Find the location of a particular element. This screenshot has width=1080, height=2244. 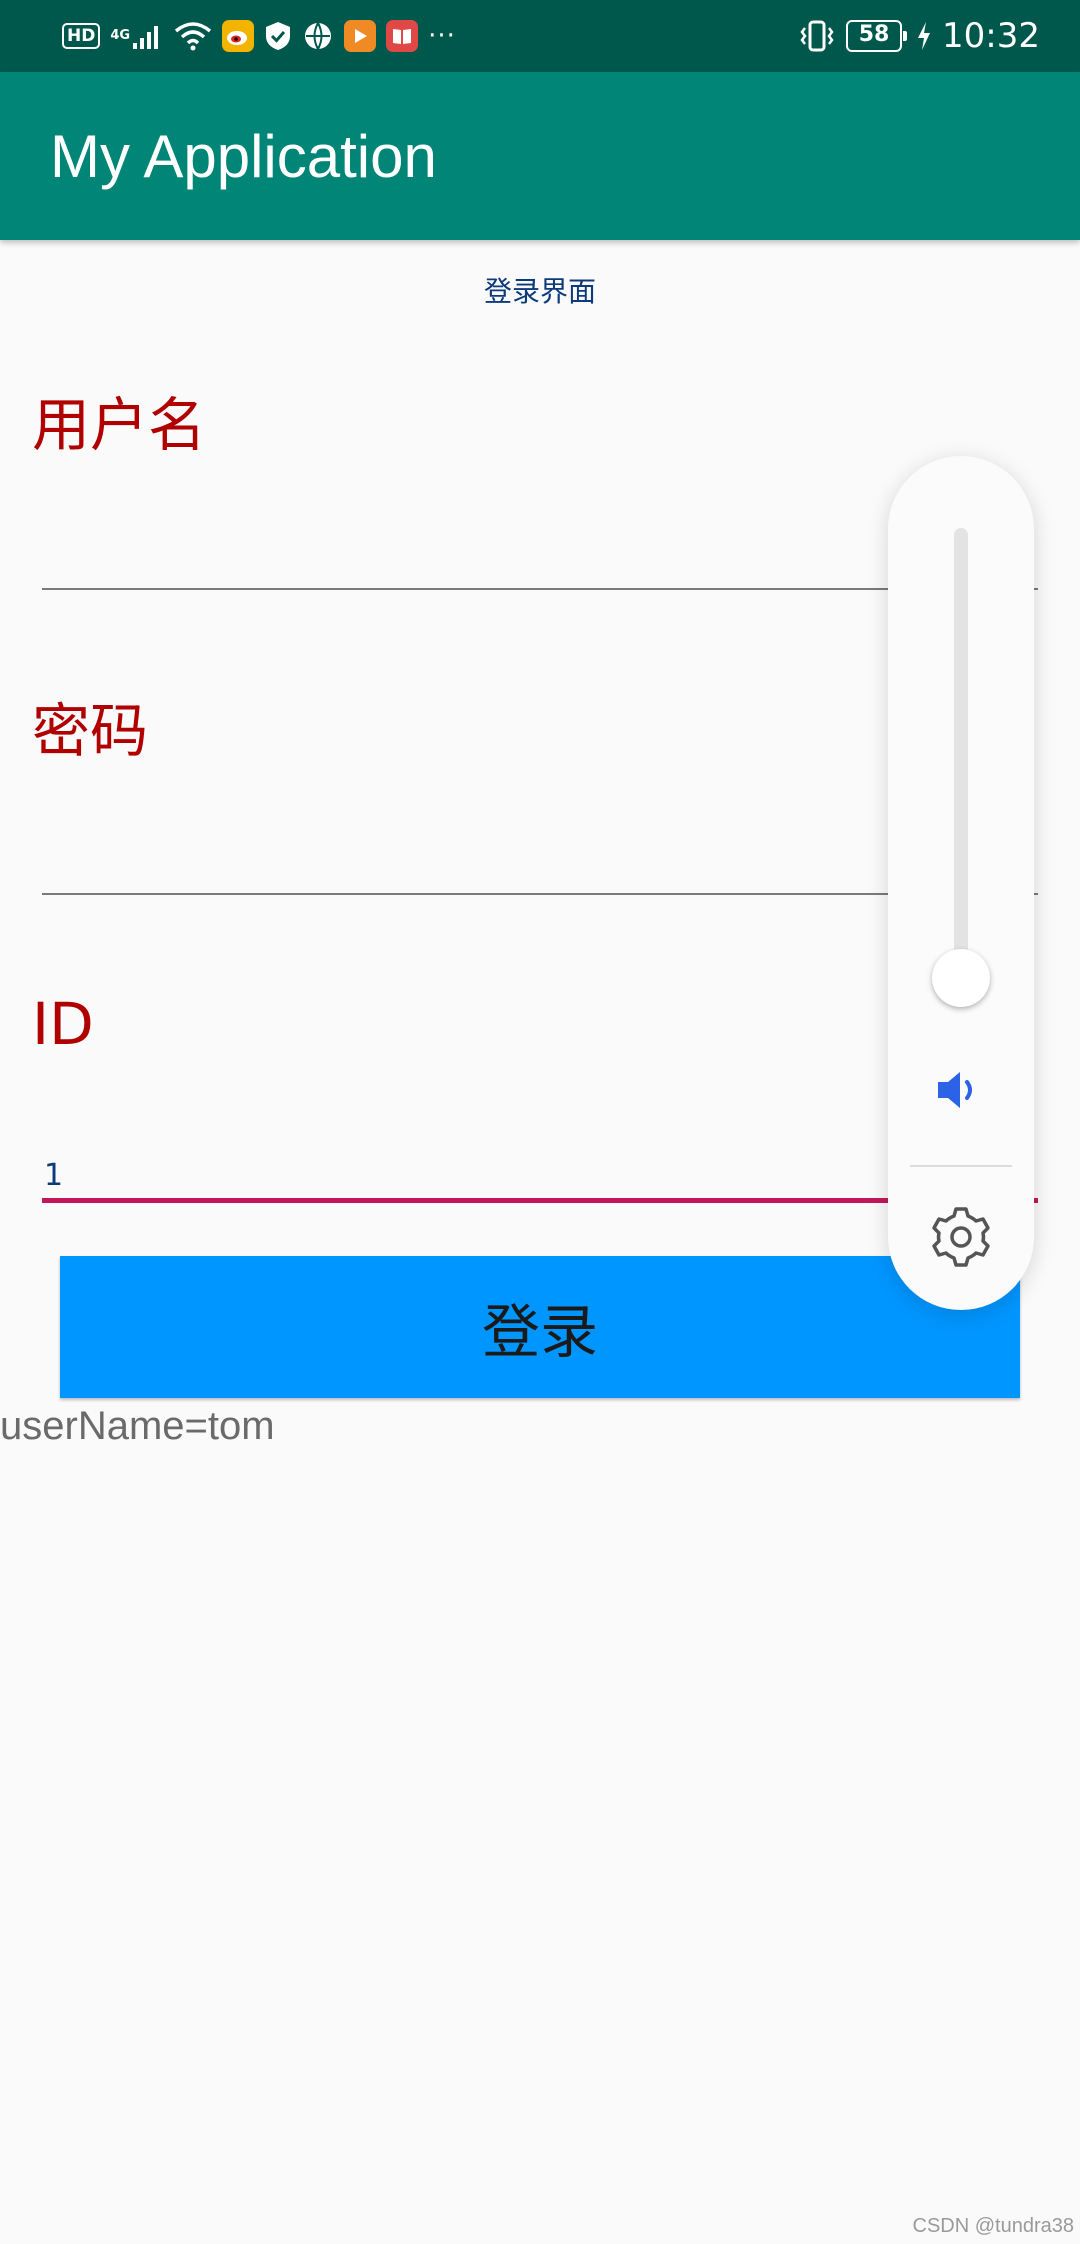

vibrate-icon is located at coordinates (817, 36).